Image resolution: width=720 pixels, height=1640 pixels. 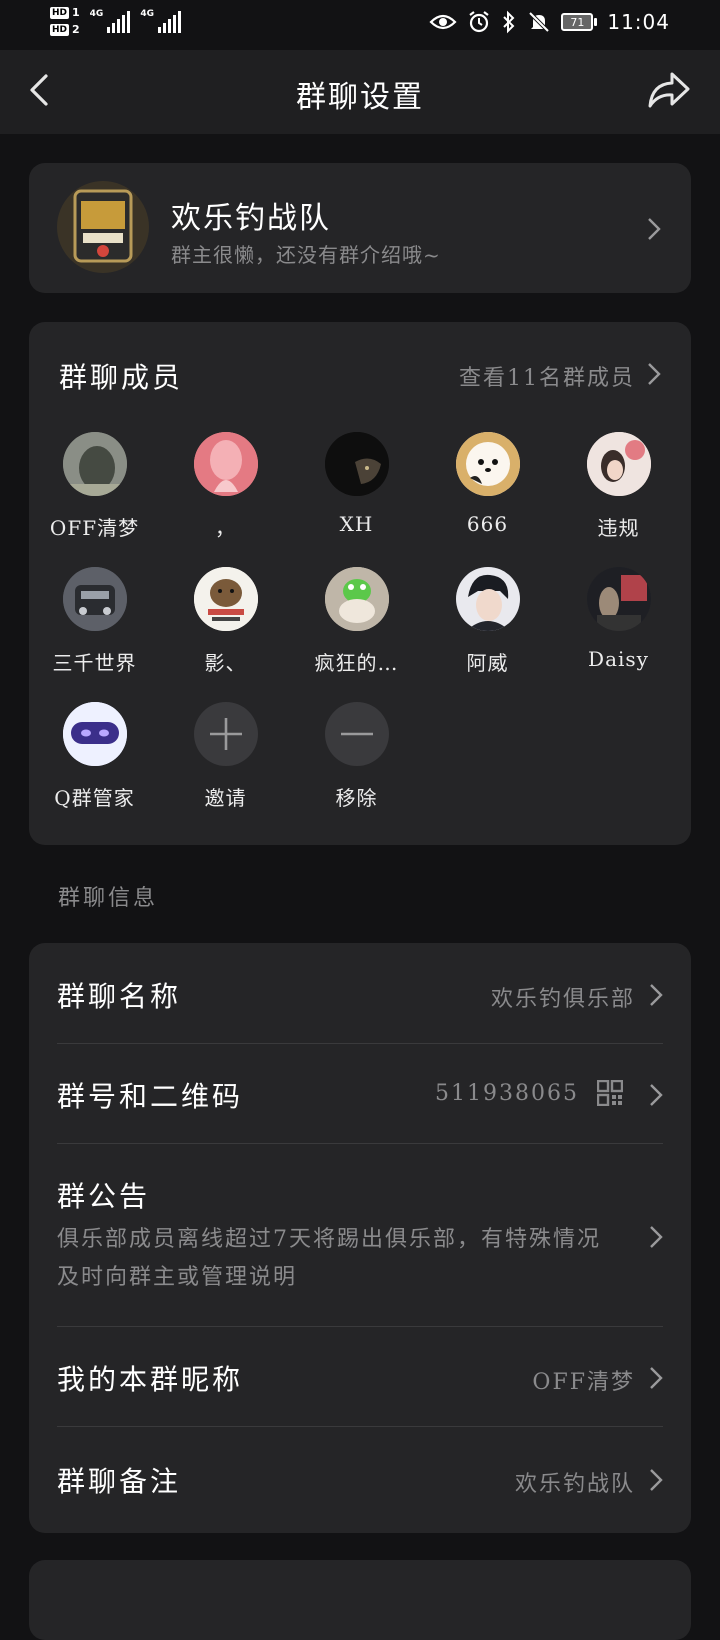 What do you see at coordinates (509, 22) in the screenshot?
I see `bluetooth-icon` at bounding box center [509, 22].